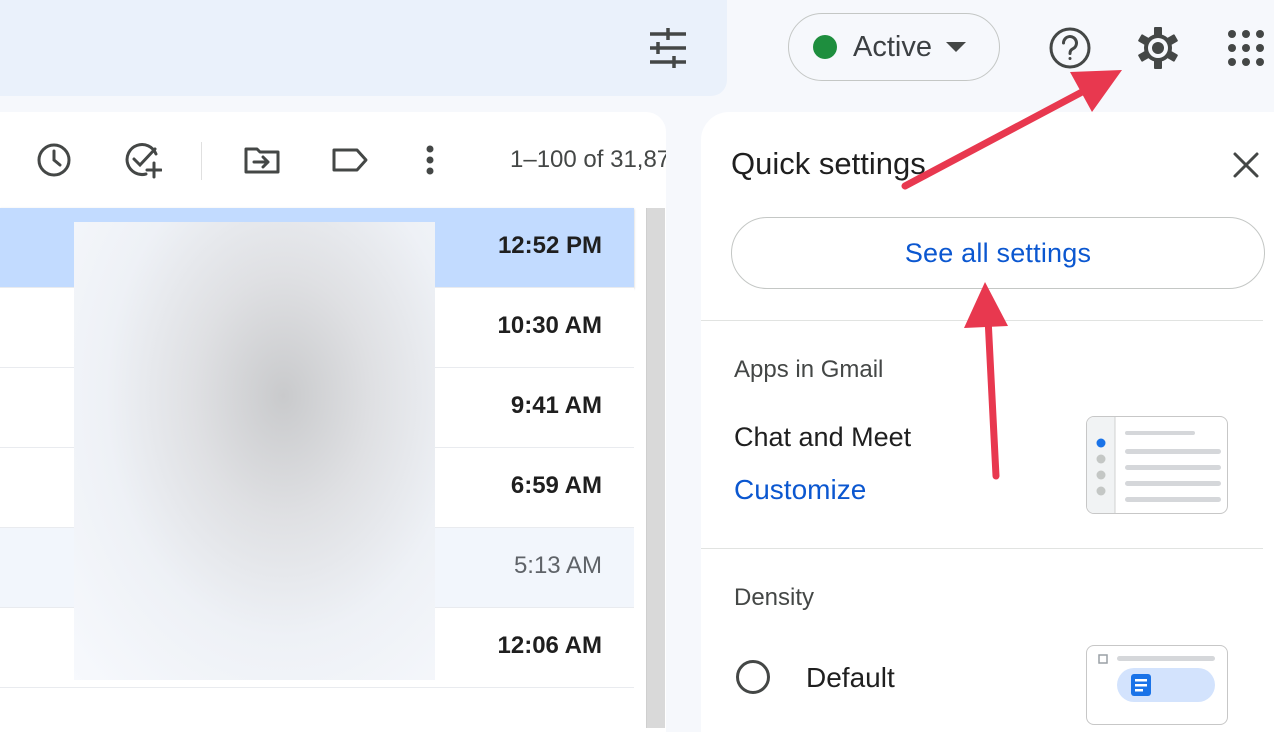 The width and height of the screenshot is (1274, 732). What do you see at coordinates (556, 405) in the screenshot?
I see `mail-time: 9:41 AM` at bounding box center [556, 405].